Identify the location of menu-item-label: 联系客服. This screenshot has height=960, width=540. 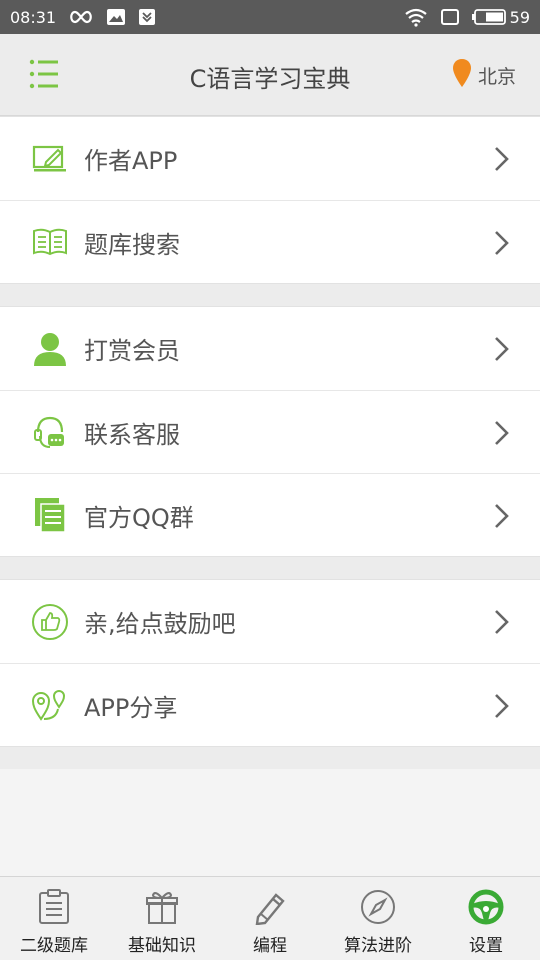
(132, 434).